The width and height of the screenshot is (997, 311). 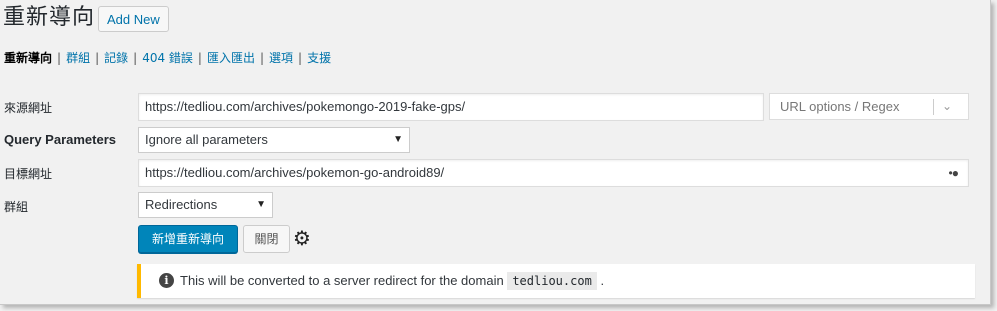 I want to click on subnav-groups: 群組, so click(x=78, y=58).